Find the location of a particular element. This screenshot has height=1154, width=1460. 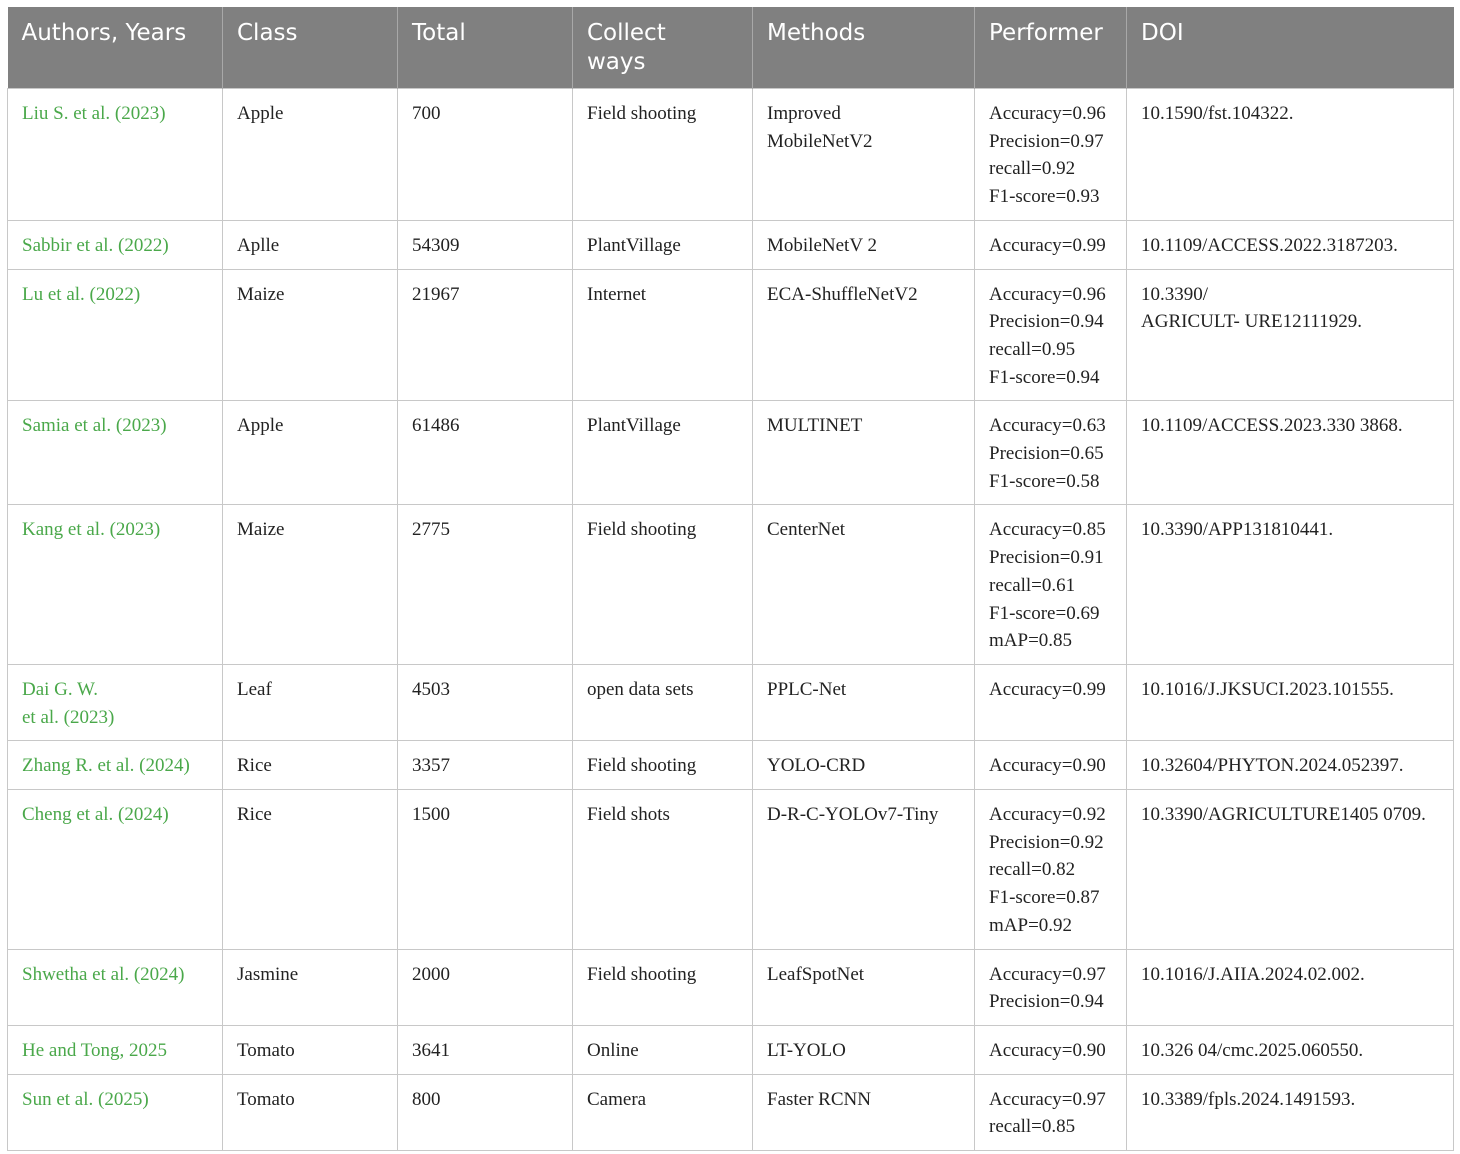

cell-doi: 10.3390/AGRICULT- URE12111929. is located at coordinates (1290, 335).